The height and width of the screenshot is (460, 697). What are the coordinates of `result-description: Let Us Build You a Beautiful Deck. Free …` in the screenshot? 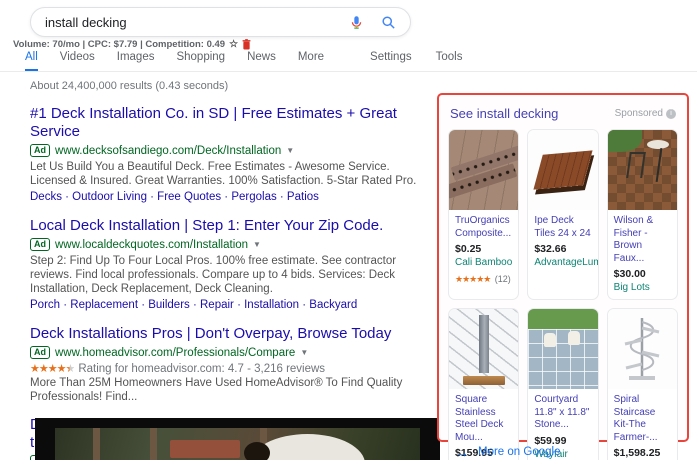 It's located at (223, 174).